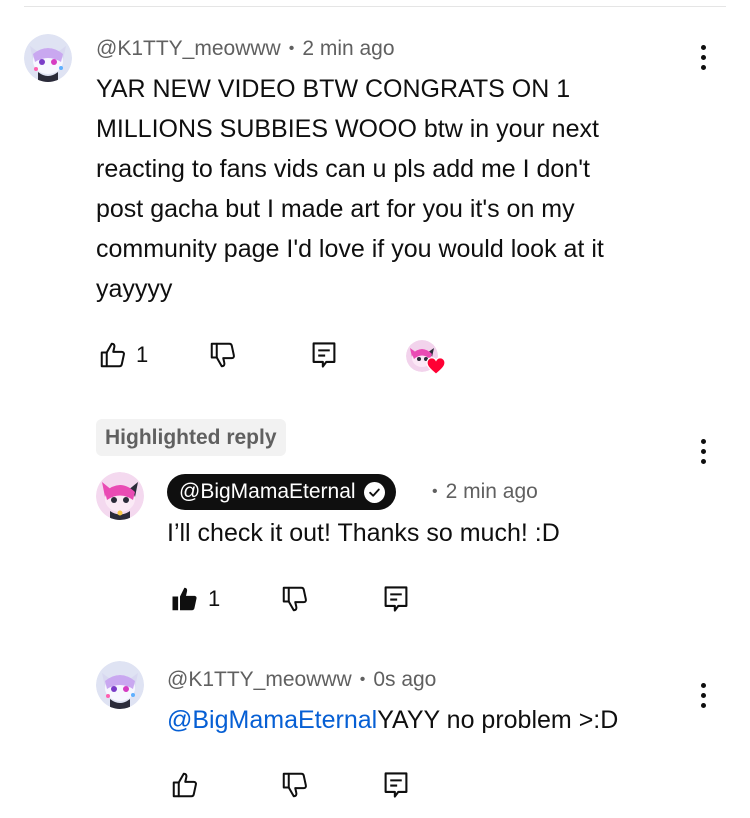  What do you see at coordinates (363, 533) in the screenshot?
I see `reply1-text: I’ll check it out! Thanks so much! :D` at bounding box center [363, 533].